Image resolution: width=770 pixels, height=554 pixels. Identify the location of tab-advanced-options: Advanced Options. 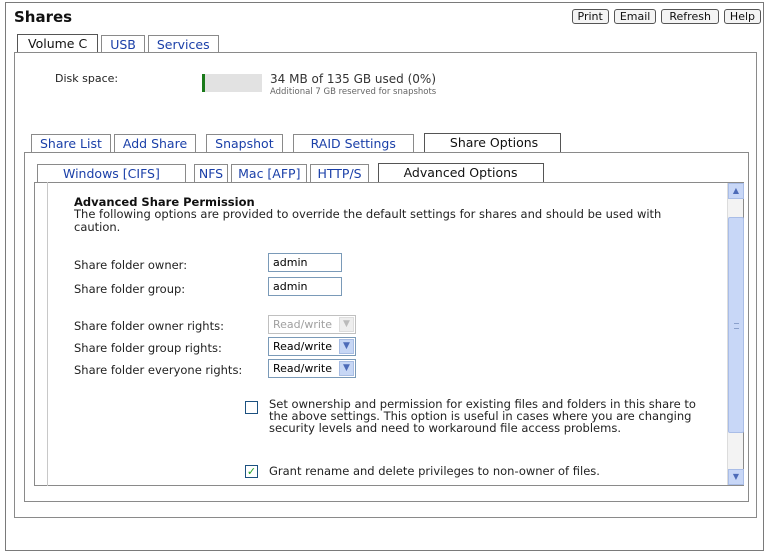
(460, 173).